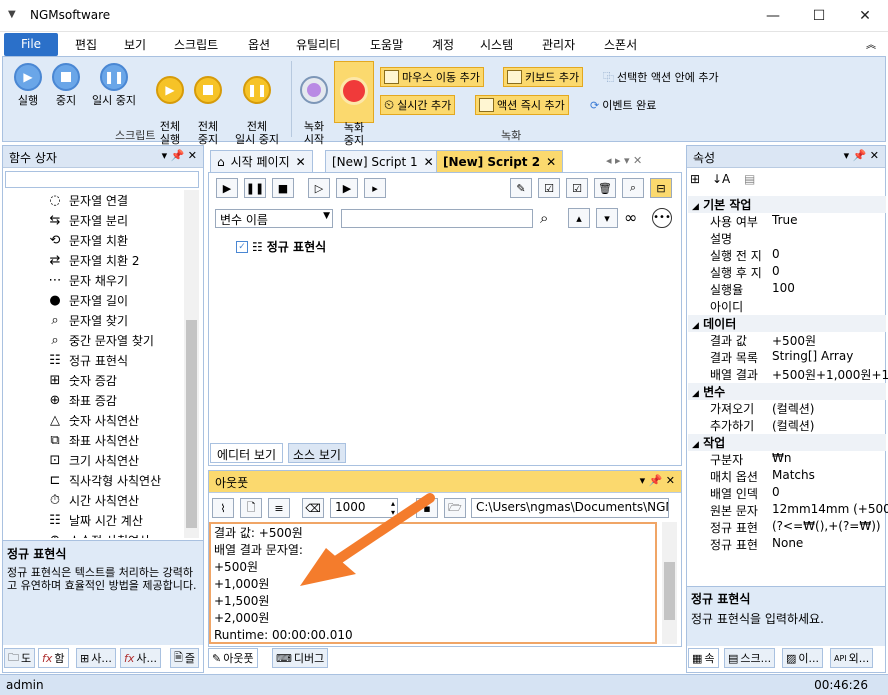 The image size is (888, 695). I want to click on editor-step-button: ▷, so click(319, 188).